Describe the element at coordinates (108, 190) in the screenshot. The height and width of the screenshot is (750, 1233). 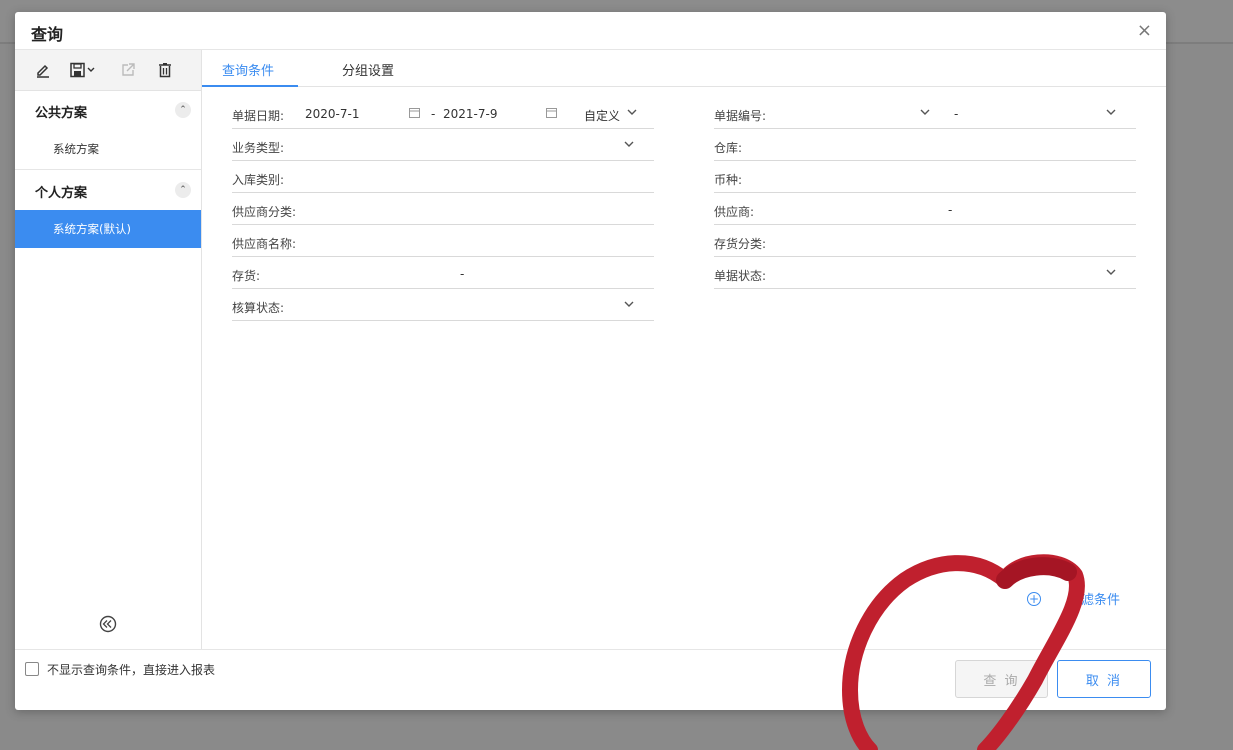
I see `personal-plans-header: 个人方案 ⌃` at that location.